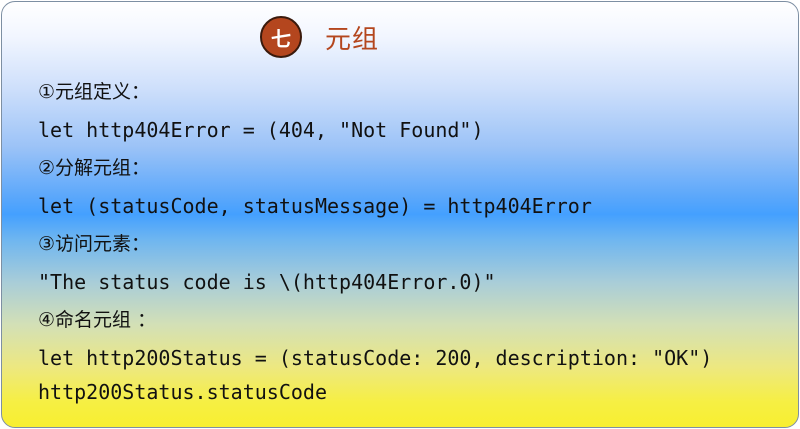  What do you see at coordinates (267, 282) in the screenshot?
I see `tuple-access-code: "The status code is \(http404Error.0)"` at bounding box center [267, 282].